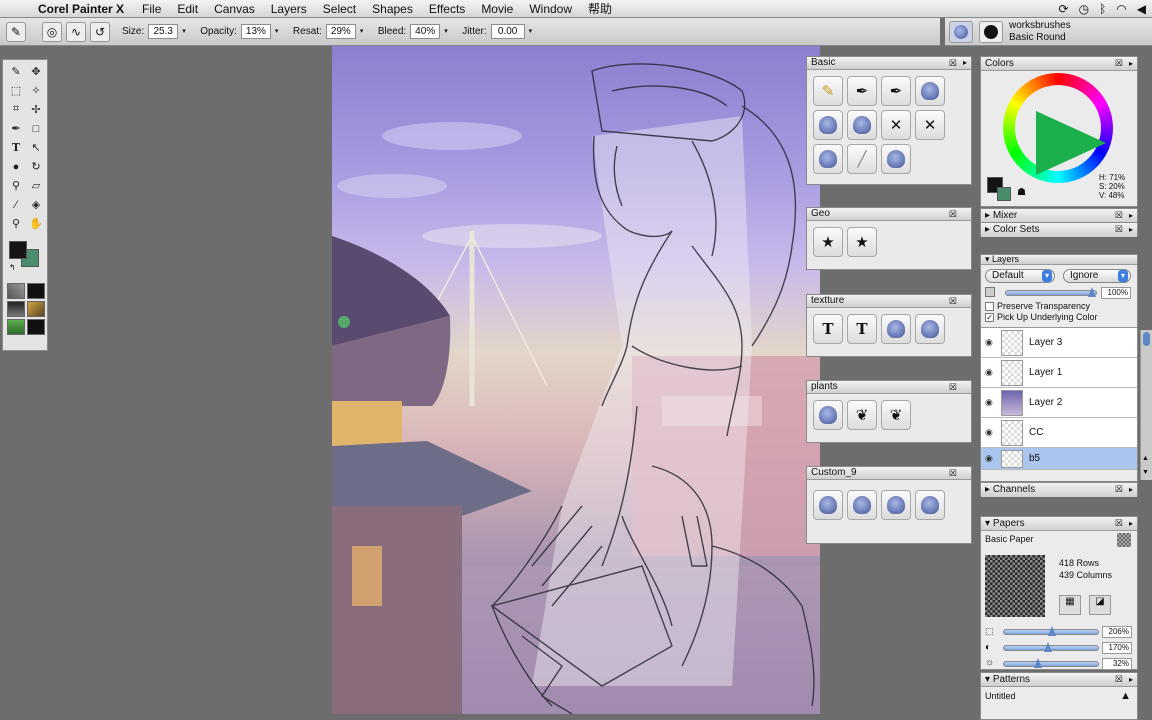 The width and height of the screenshot is (1152, 720). Describe the element at coordinates (1121, 9) in the screenshot. I see `wifi-icon: ◠` at that location.